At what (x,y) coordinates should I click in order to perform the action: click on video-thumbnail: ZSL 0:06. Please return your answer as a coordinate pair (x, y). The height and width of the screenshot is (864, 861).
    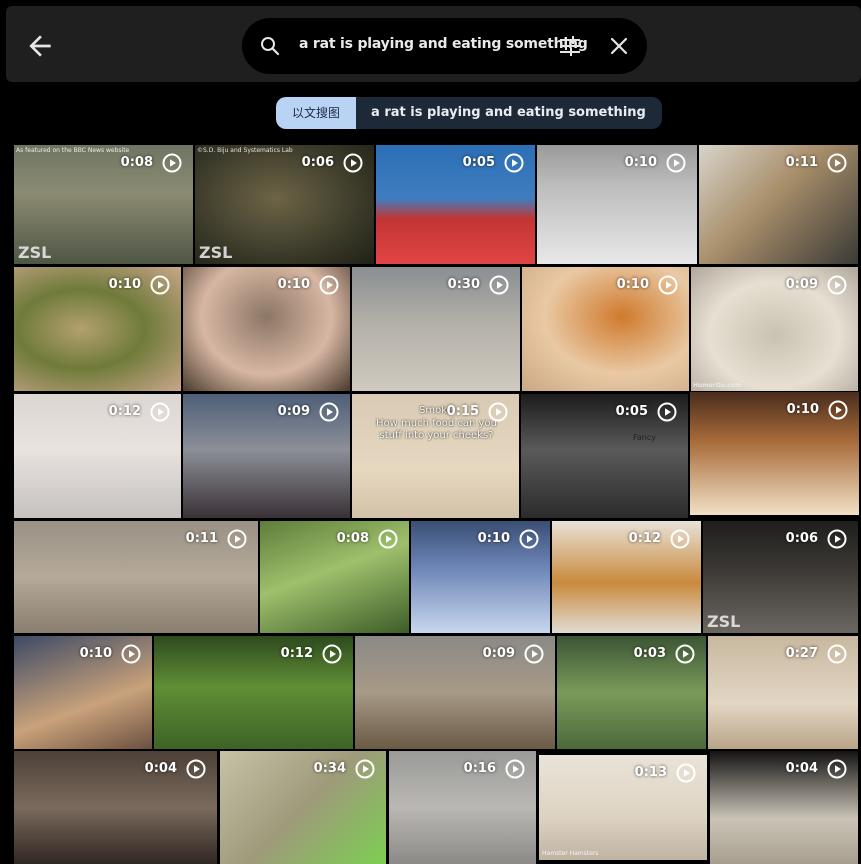
    Looking at the image, I should click on (780, 577).